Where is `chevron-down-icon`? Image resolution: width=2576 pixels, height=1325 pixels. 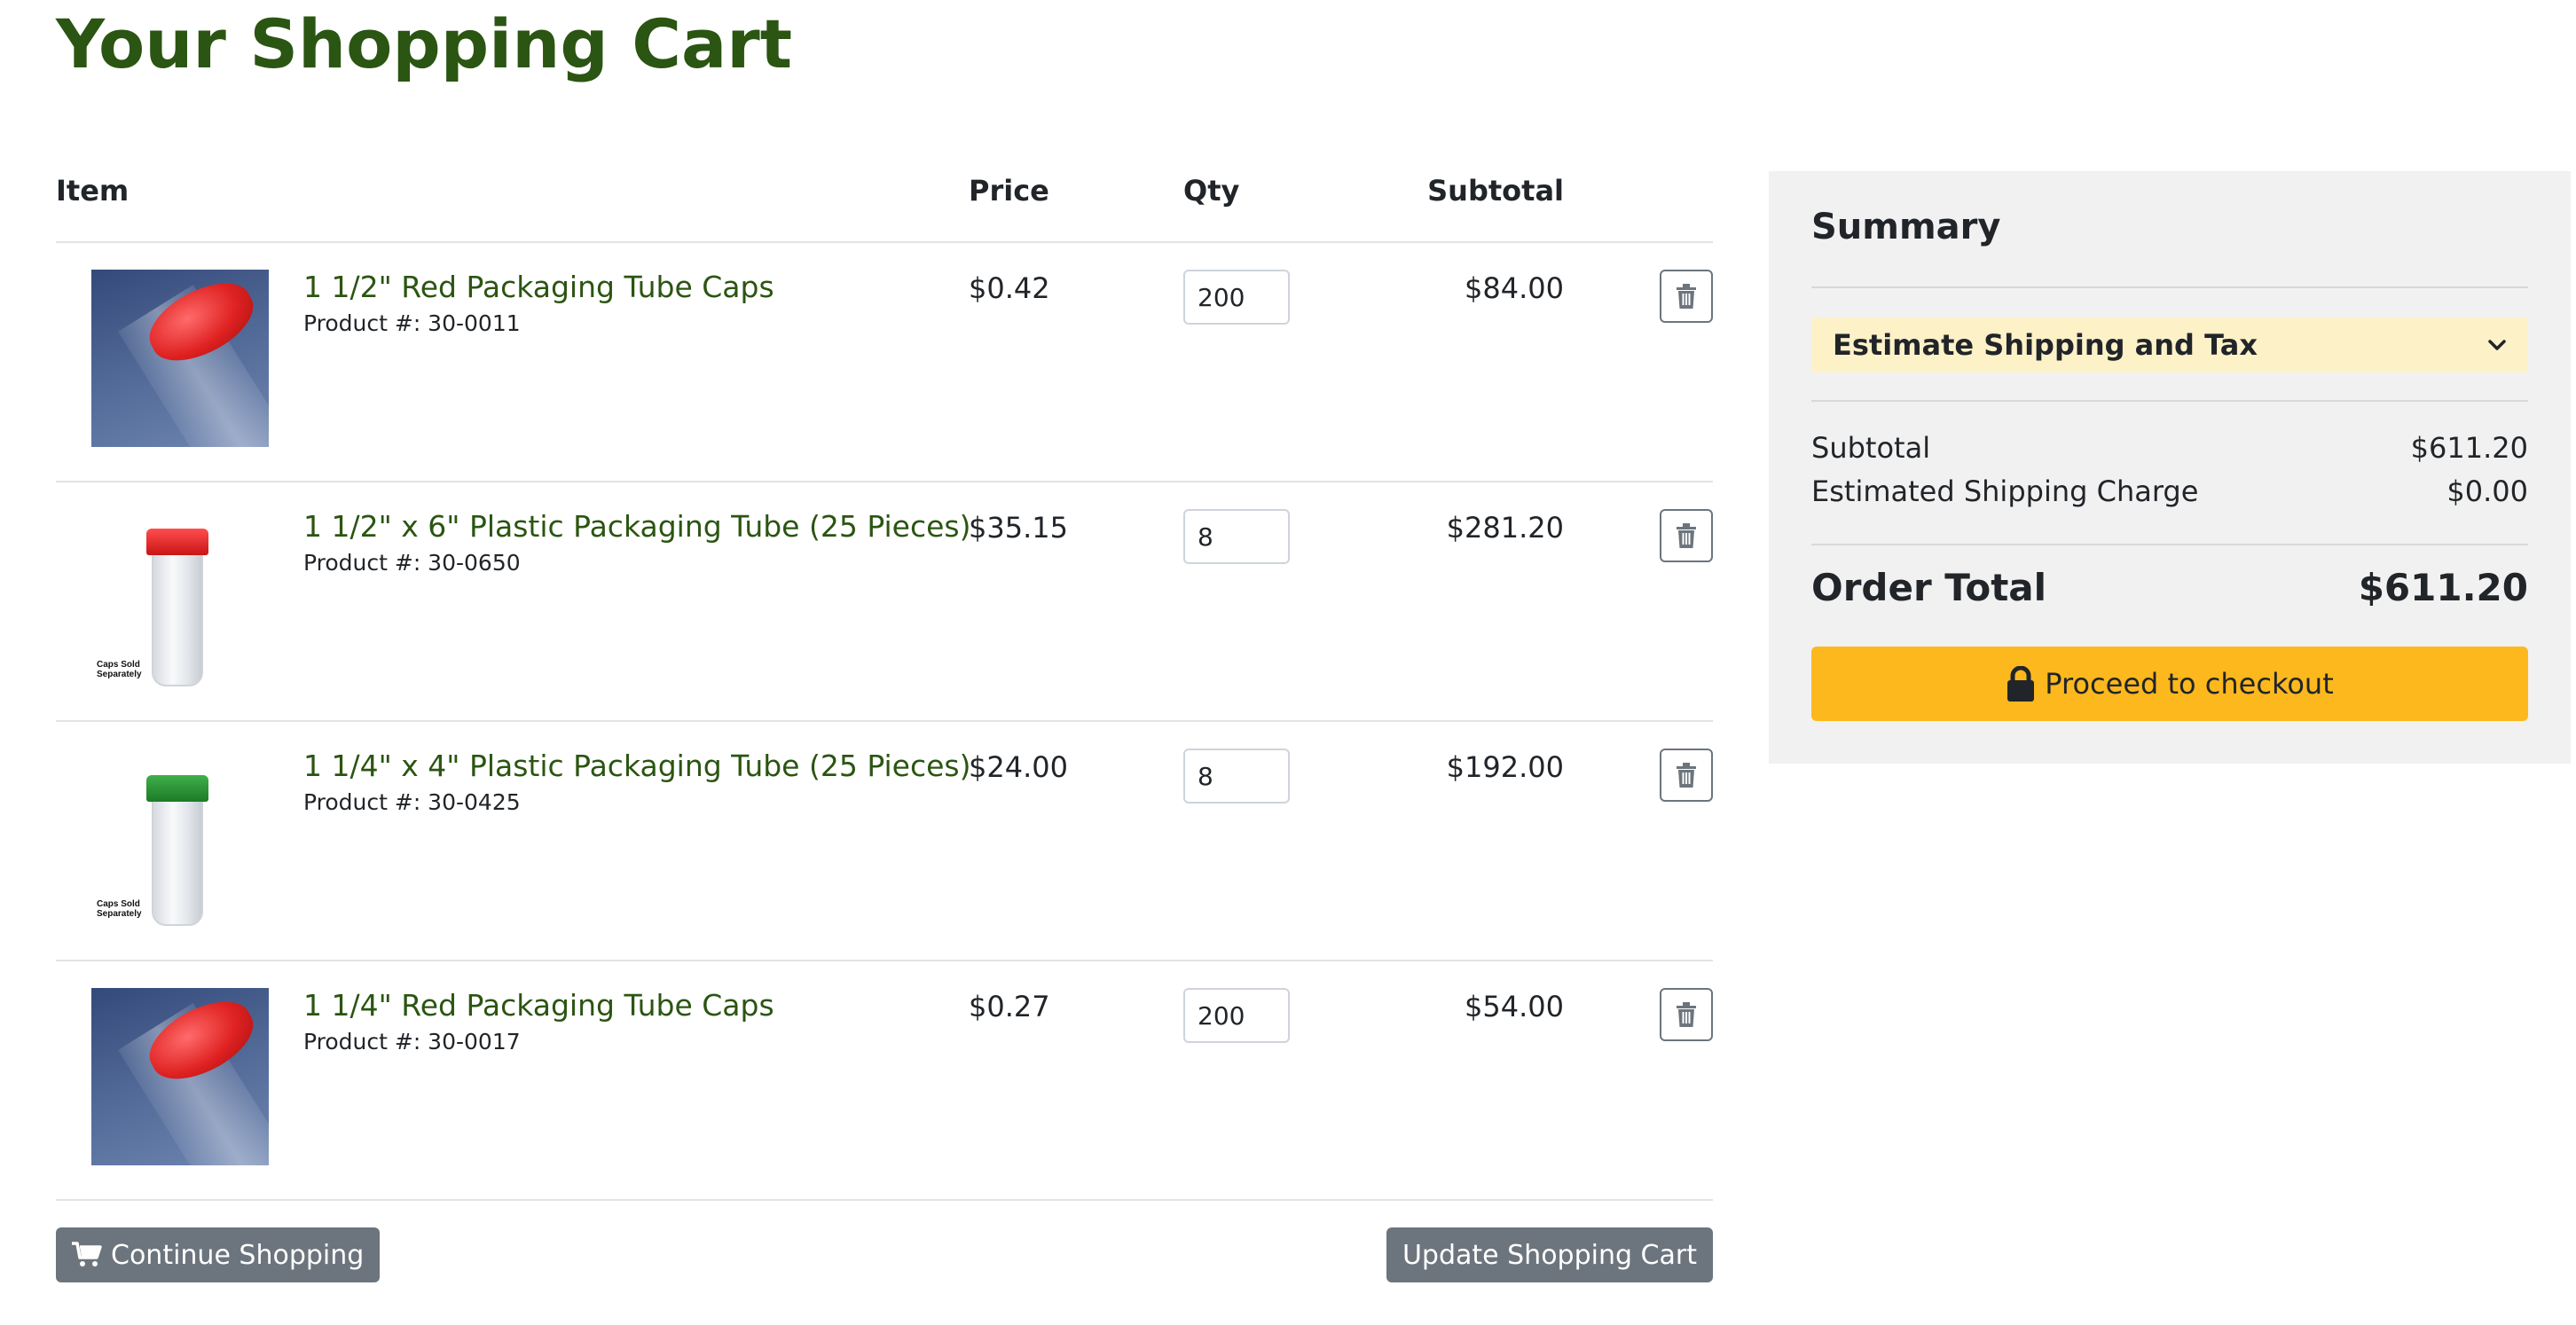 chevron-down-icon is located at coordinates (2497, 345).